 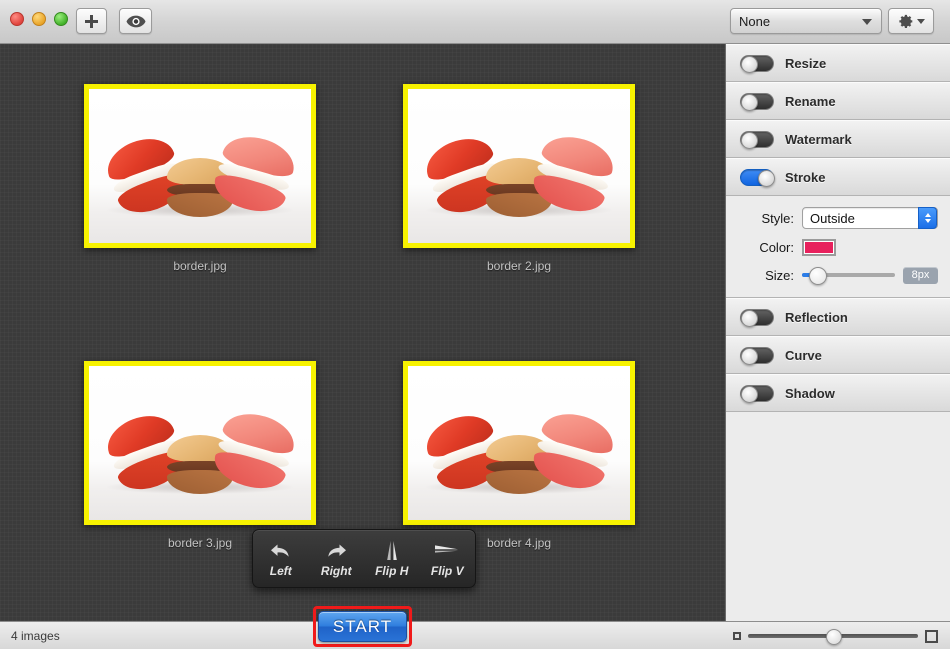 I want to click on stroke-options: Style: Outside Color: Size: 8px, so click(x=838, y=247).